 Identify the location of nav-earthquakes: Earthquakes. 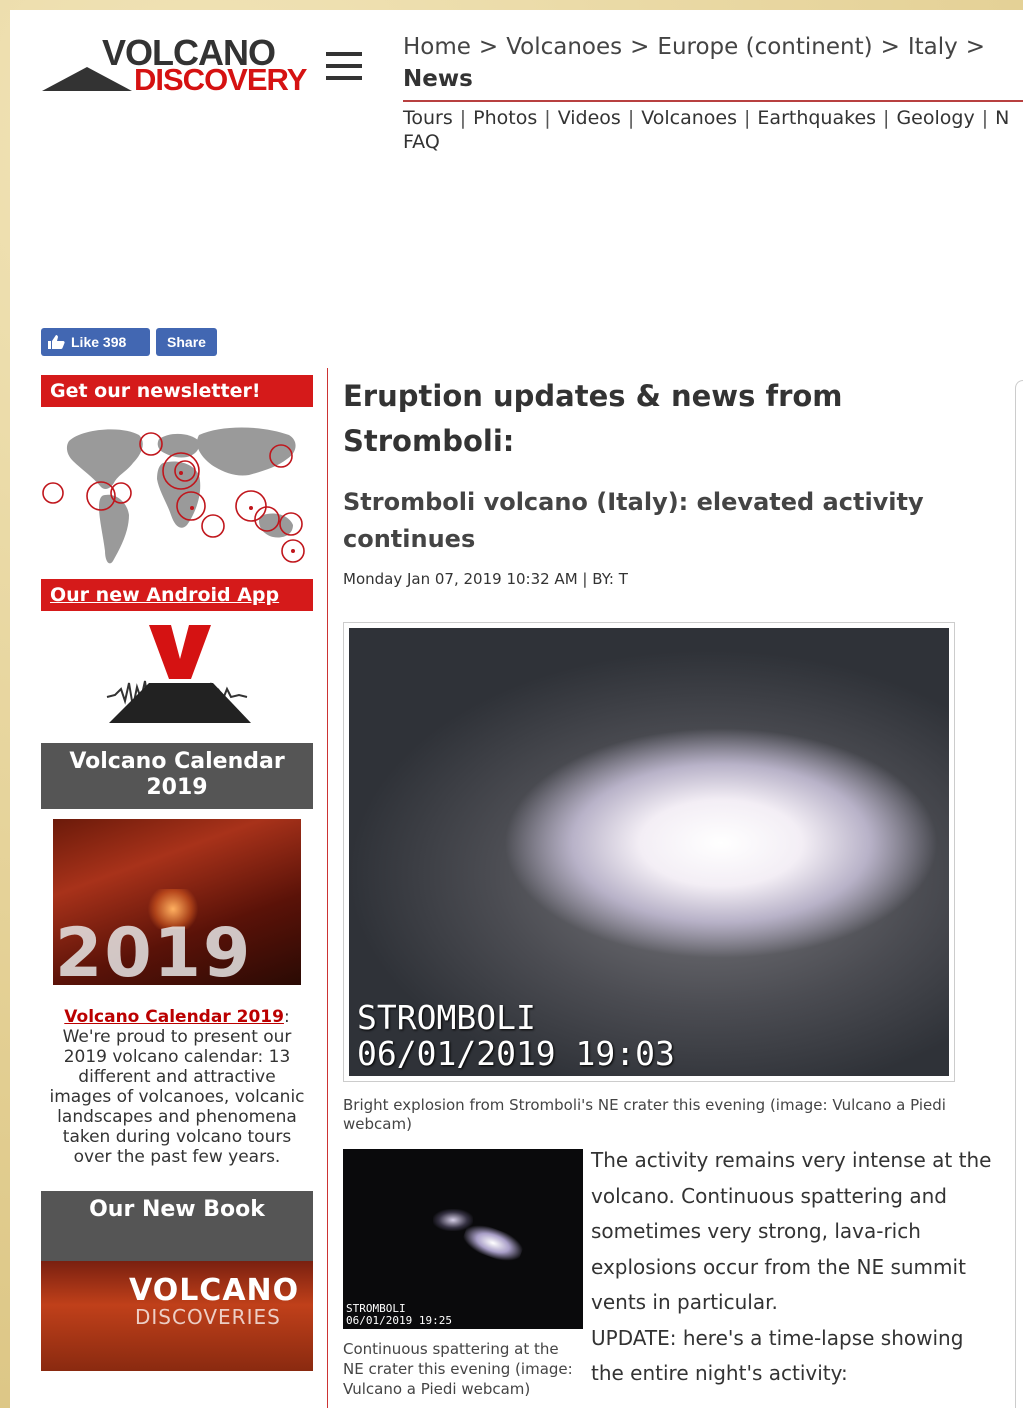
(816, 118).